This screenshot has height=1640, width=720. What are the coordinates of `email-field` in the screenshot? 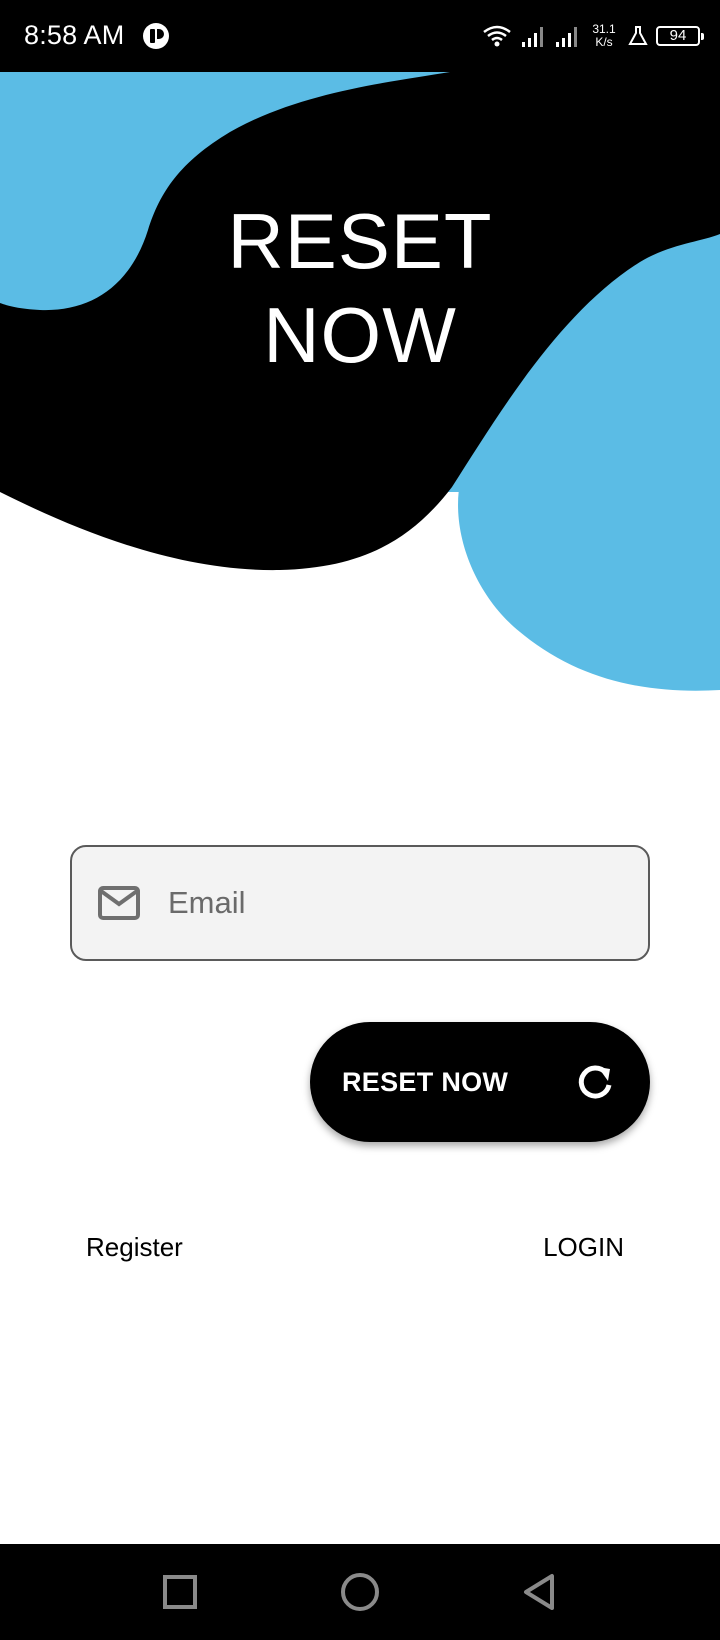 It's located at (360, 903).